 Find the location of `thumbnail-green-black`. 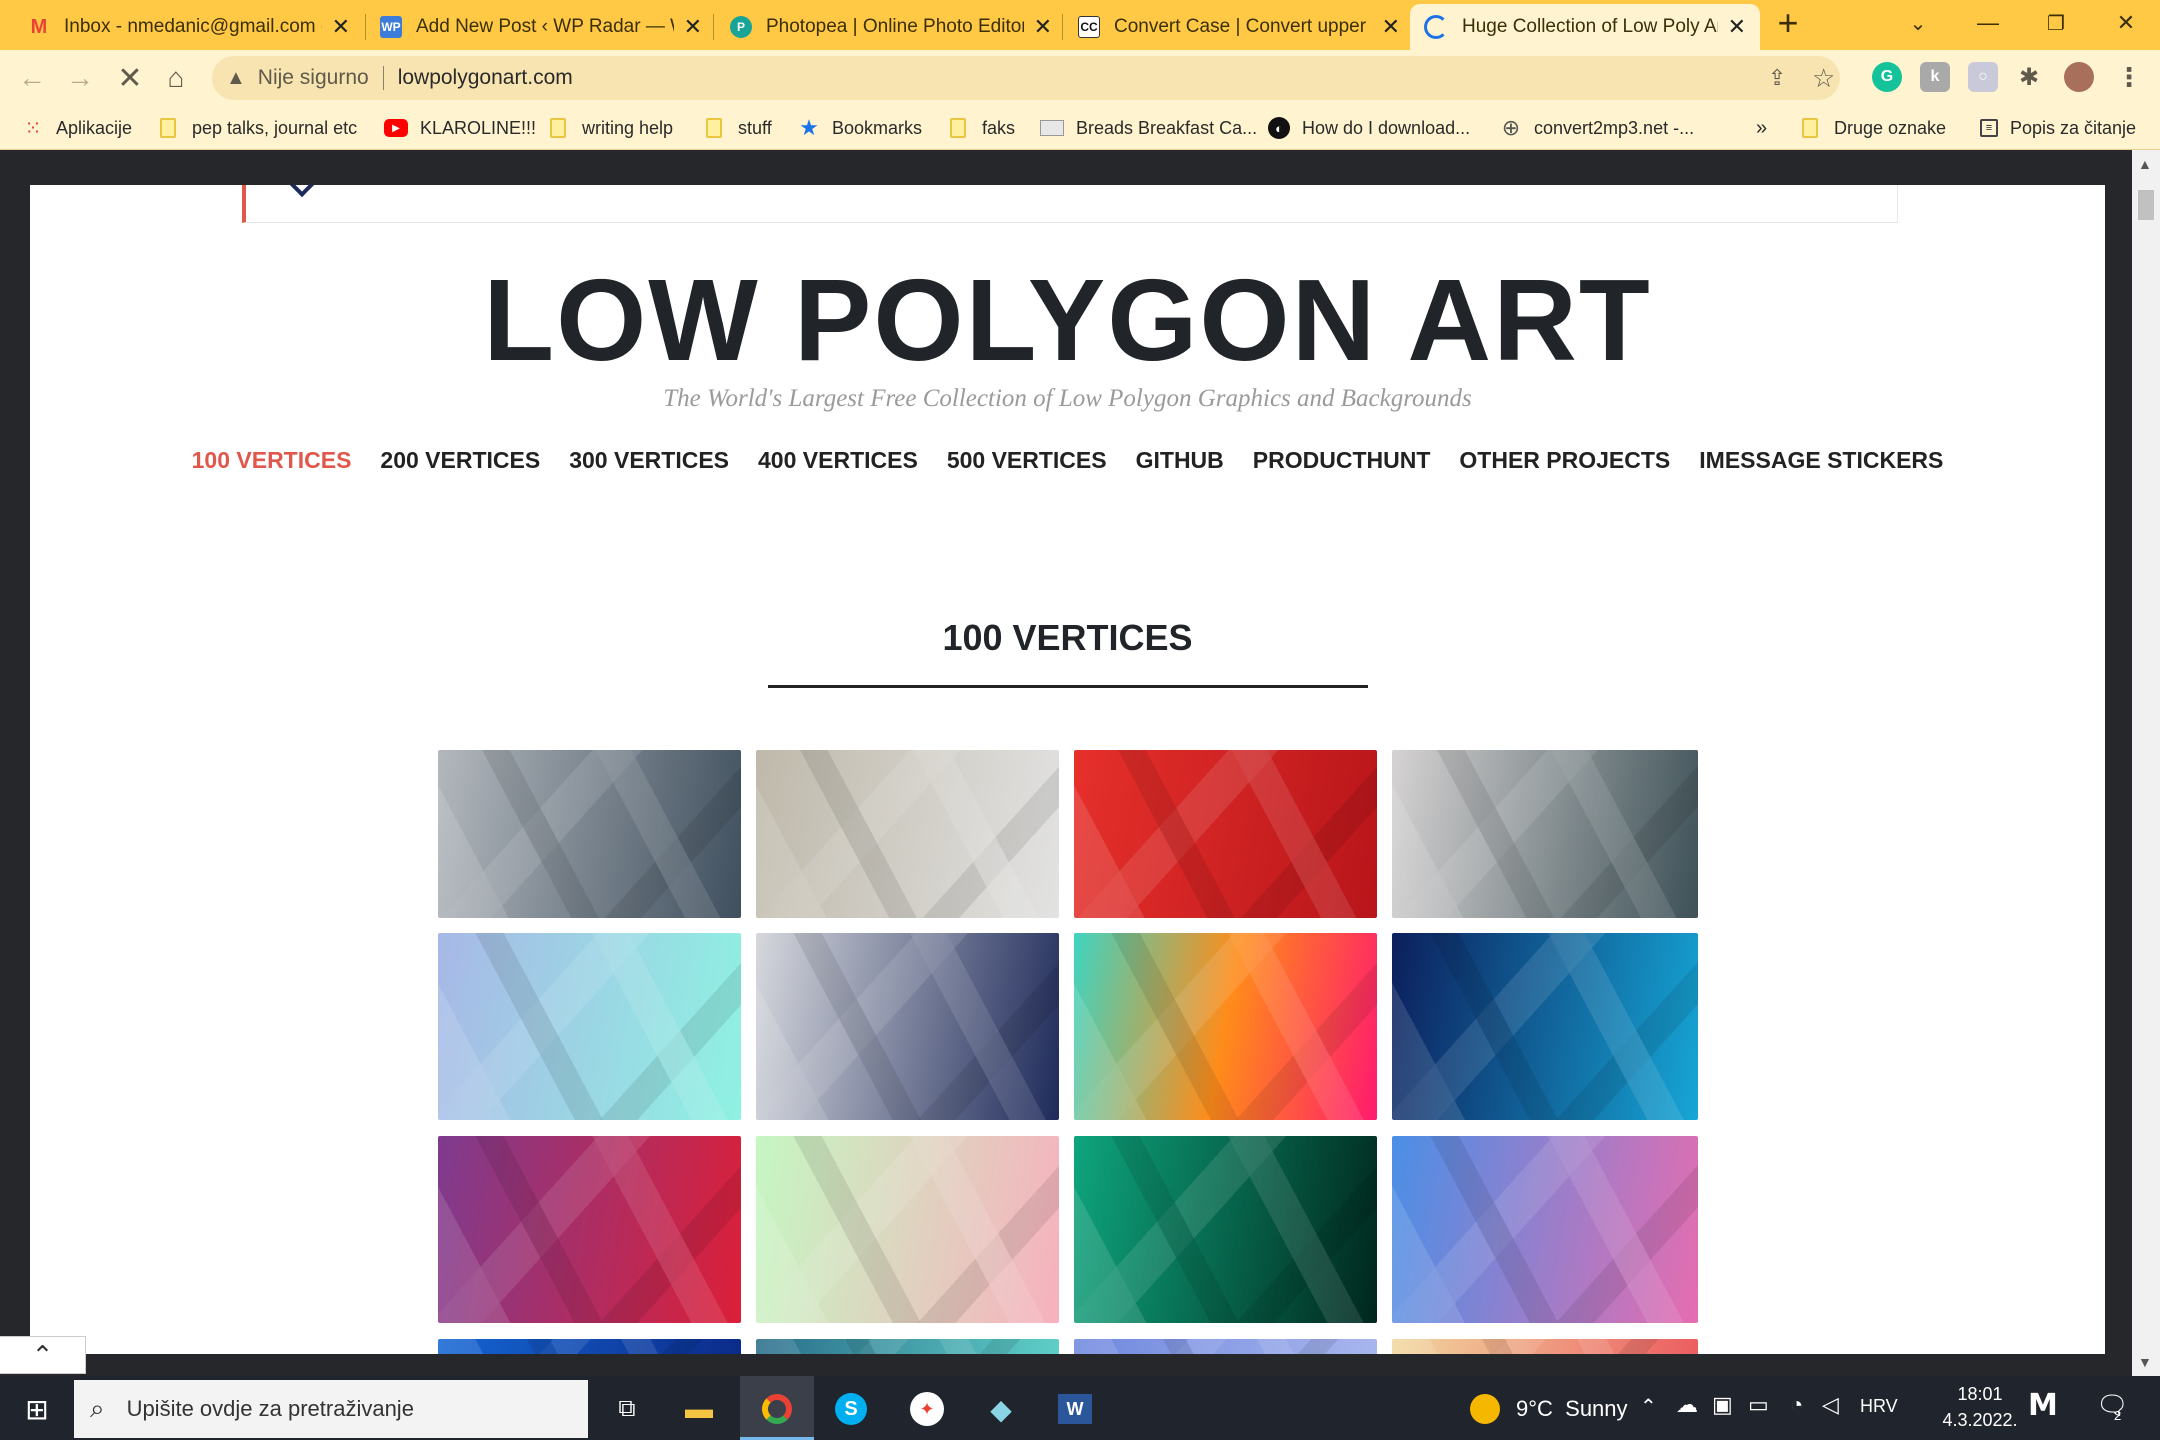

thumbnail-green-black is located at coordinates (1225, 1229).